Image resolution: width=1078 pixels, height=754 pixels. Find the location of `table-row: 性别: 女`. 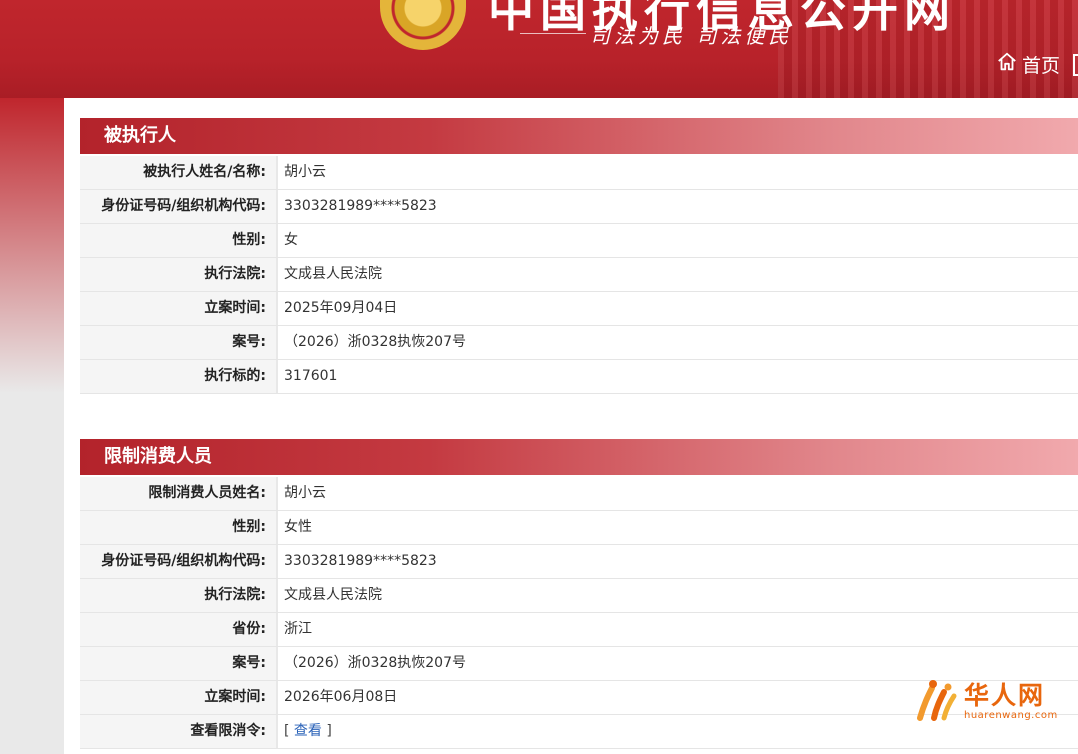

table-row: 性别: 女 is located at coordinates (579, 241).